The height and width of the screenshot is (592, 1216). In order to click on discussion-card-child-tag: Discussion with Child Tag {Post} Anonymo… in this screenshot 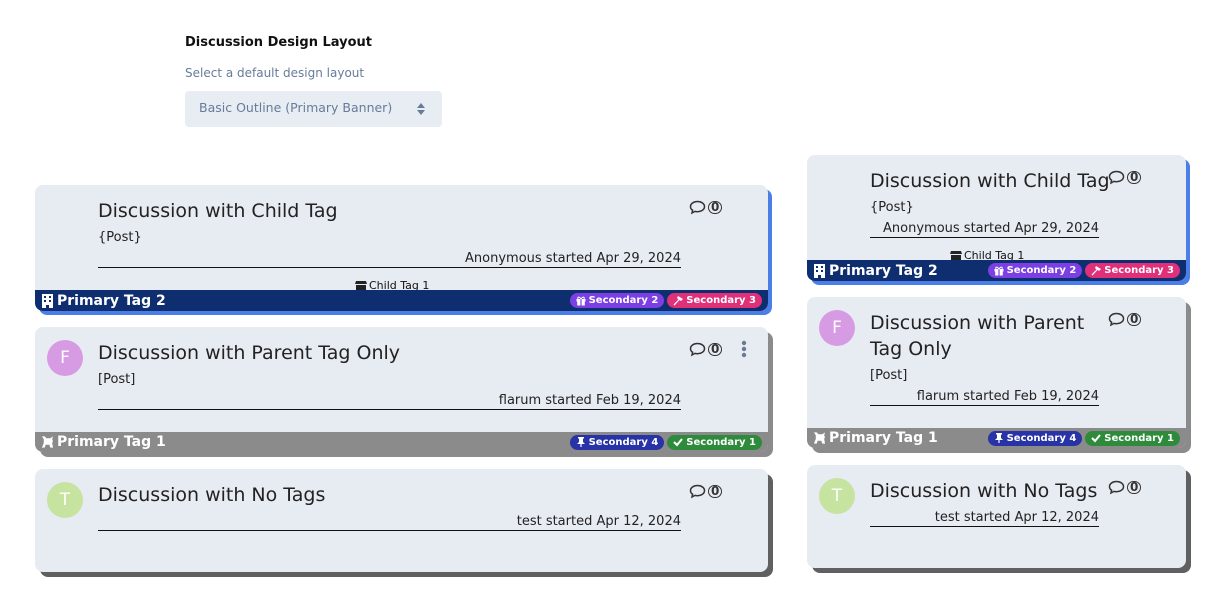, I will do `click(401, 248)`.